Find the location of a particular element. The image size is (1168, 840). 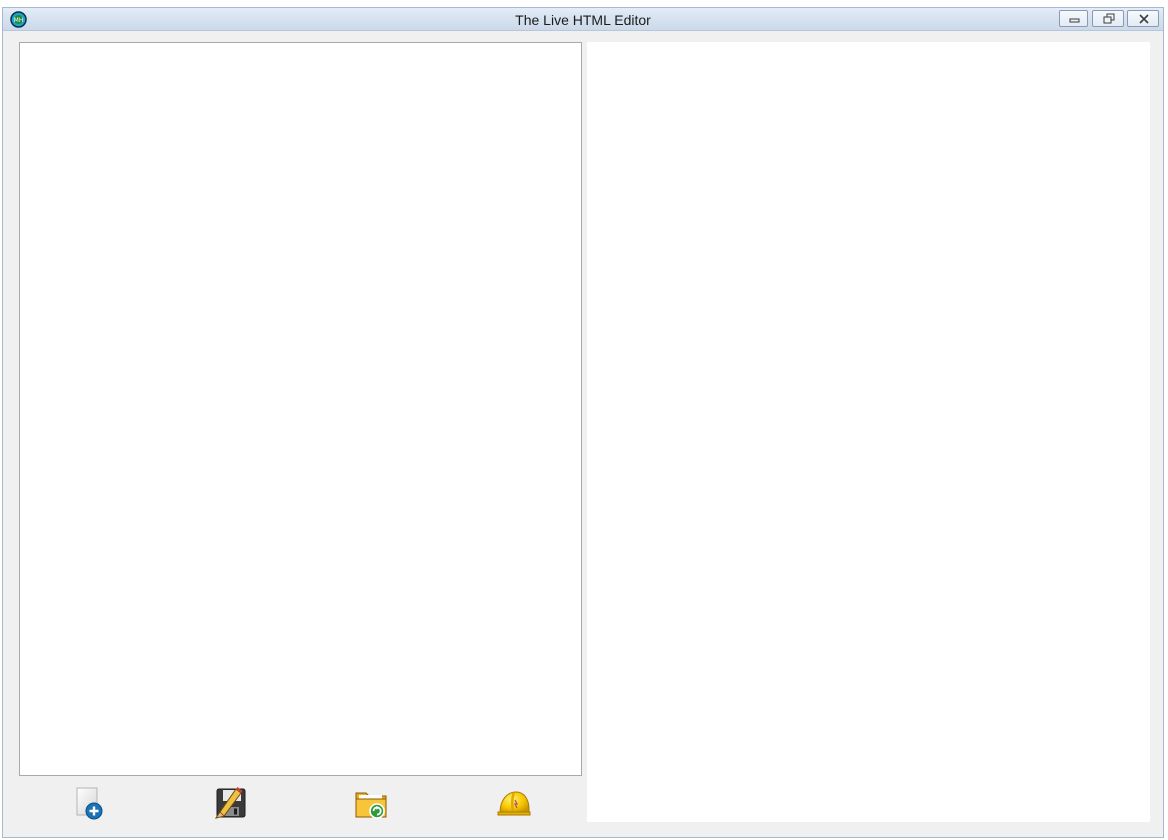

open-folder-icon is located at coordinates (371, 805).